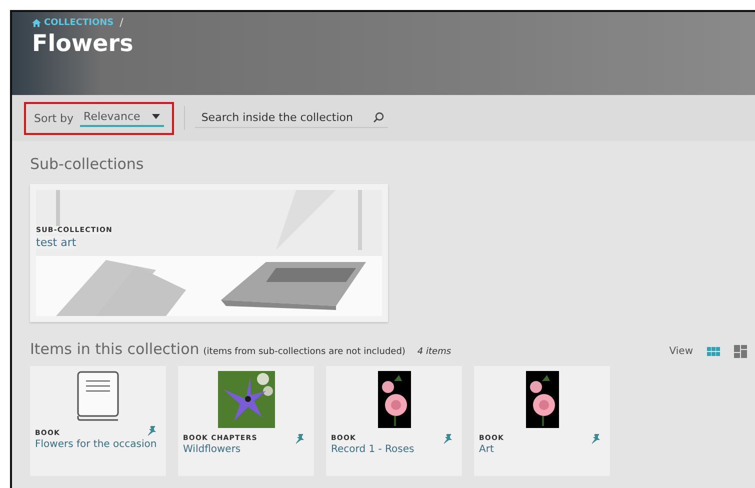 The width and height of the screenshot is (755, 488). Describe the element at coordinates (96, 444) in the screenshot. I see `card-title-link: Flowers for the occasion` at that location.